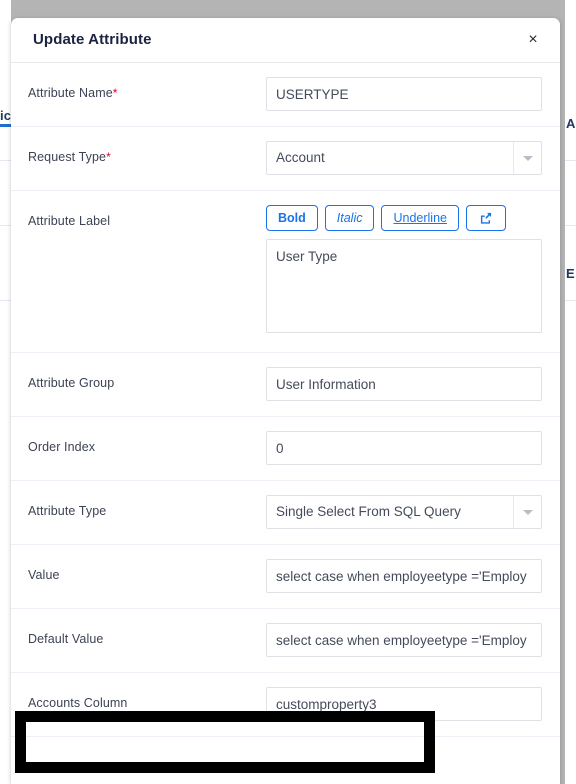  What do you see at coordinates (147, 435) in the screenshot?
I see `field-label: Order Index` at bounding box center [147, 435].